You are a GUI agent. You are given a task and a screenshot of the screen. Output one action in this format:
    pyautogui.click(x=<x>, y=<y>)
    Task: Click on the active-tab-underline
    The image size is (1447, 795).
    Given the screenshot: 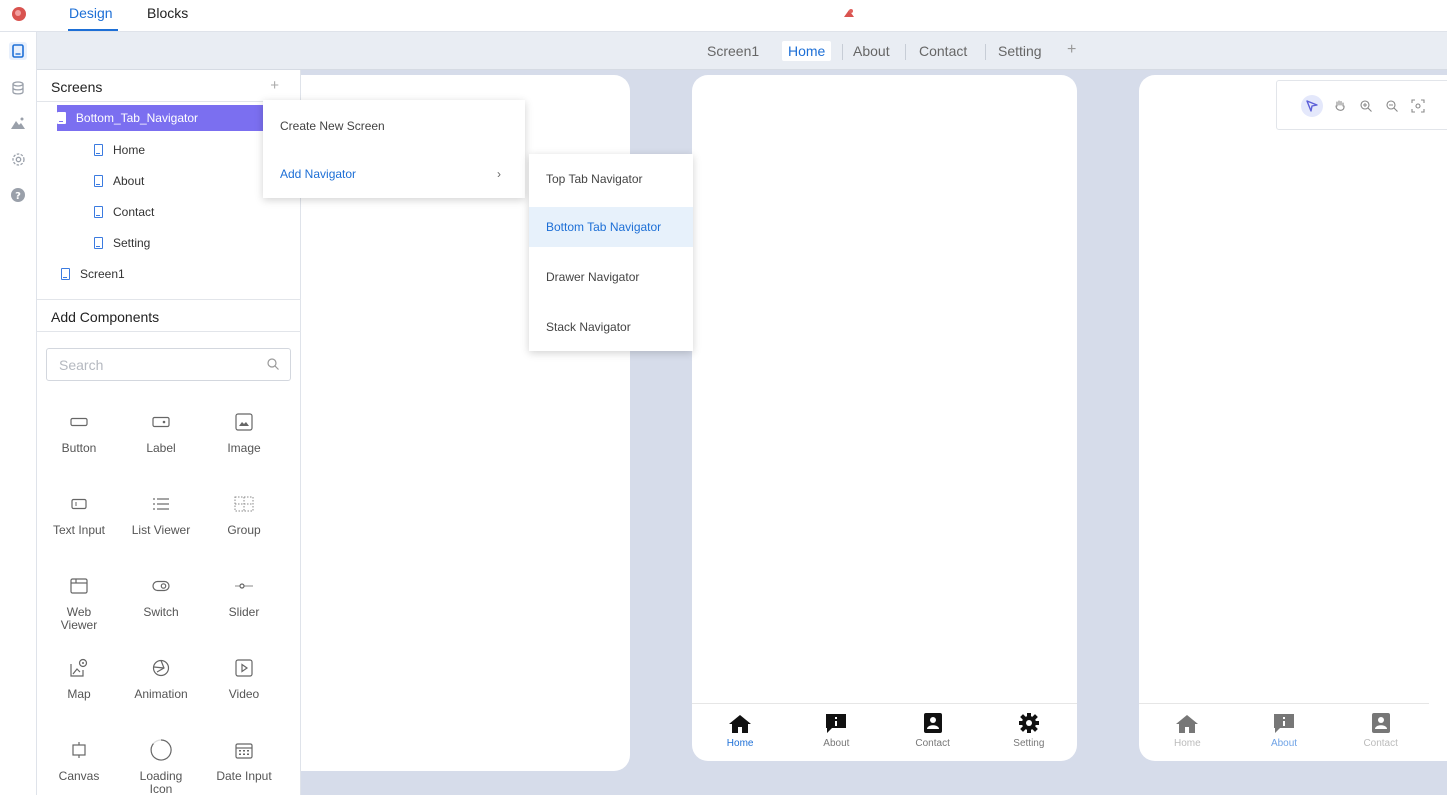 What is the action you would take?
    pyautogui.click(x=93, y=30)
    